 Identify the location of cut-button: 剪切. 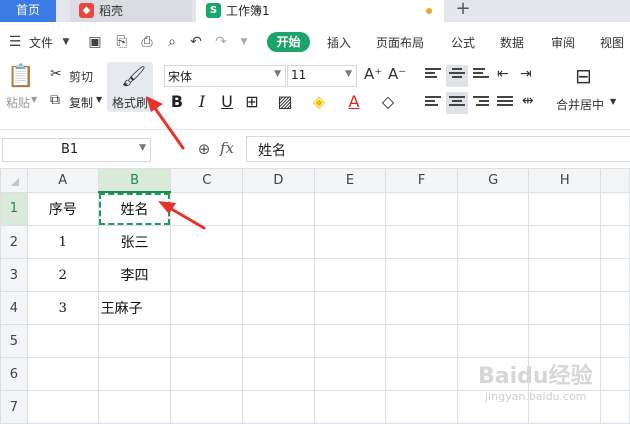
(81, 76).